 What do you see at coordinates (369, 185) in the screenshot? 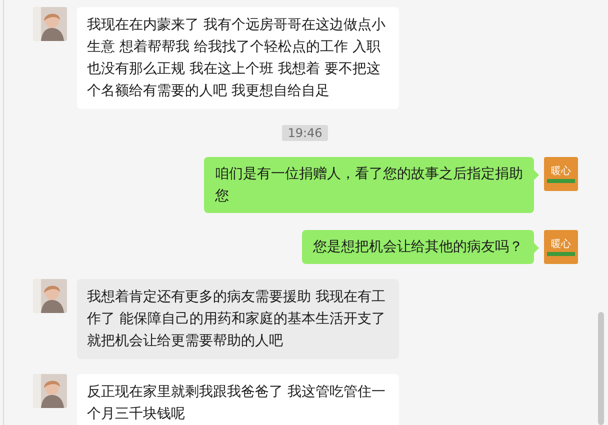
I see `message-bubble: 咱们是有一位捐赠人，看了您的故事之后指定捐助您` at bounding box center [369, 185].